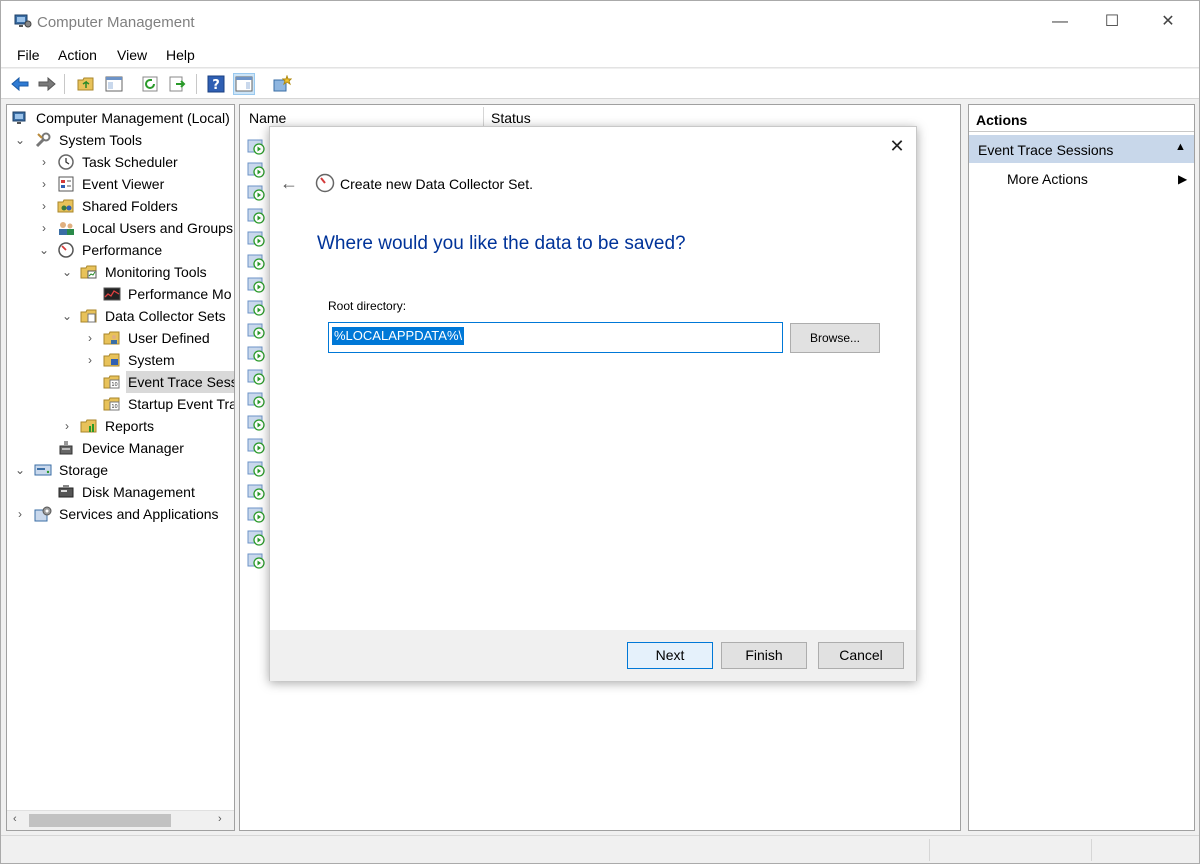 Image resolution: width=1200 pixels, height=864 pixels. What do you see at coordinates (65, 206) in the screenshot?
I see `shared-folder-icon` at bounding box center [65, 206].